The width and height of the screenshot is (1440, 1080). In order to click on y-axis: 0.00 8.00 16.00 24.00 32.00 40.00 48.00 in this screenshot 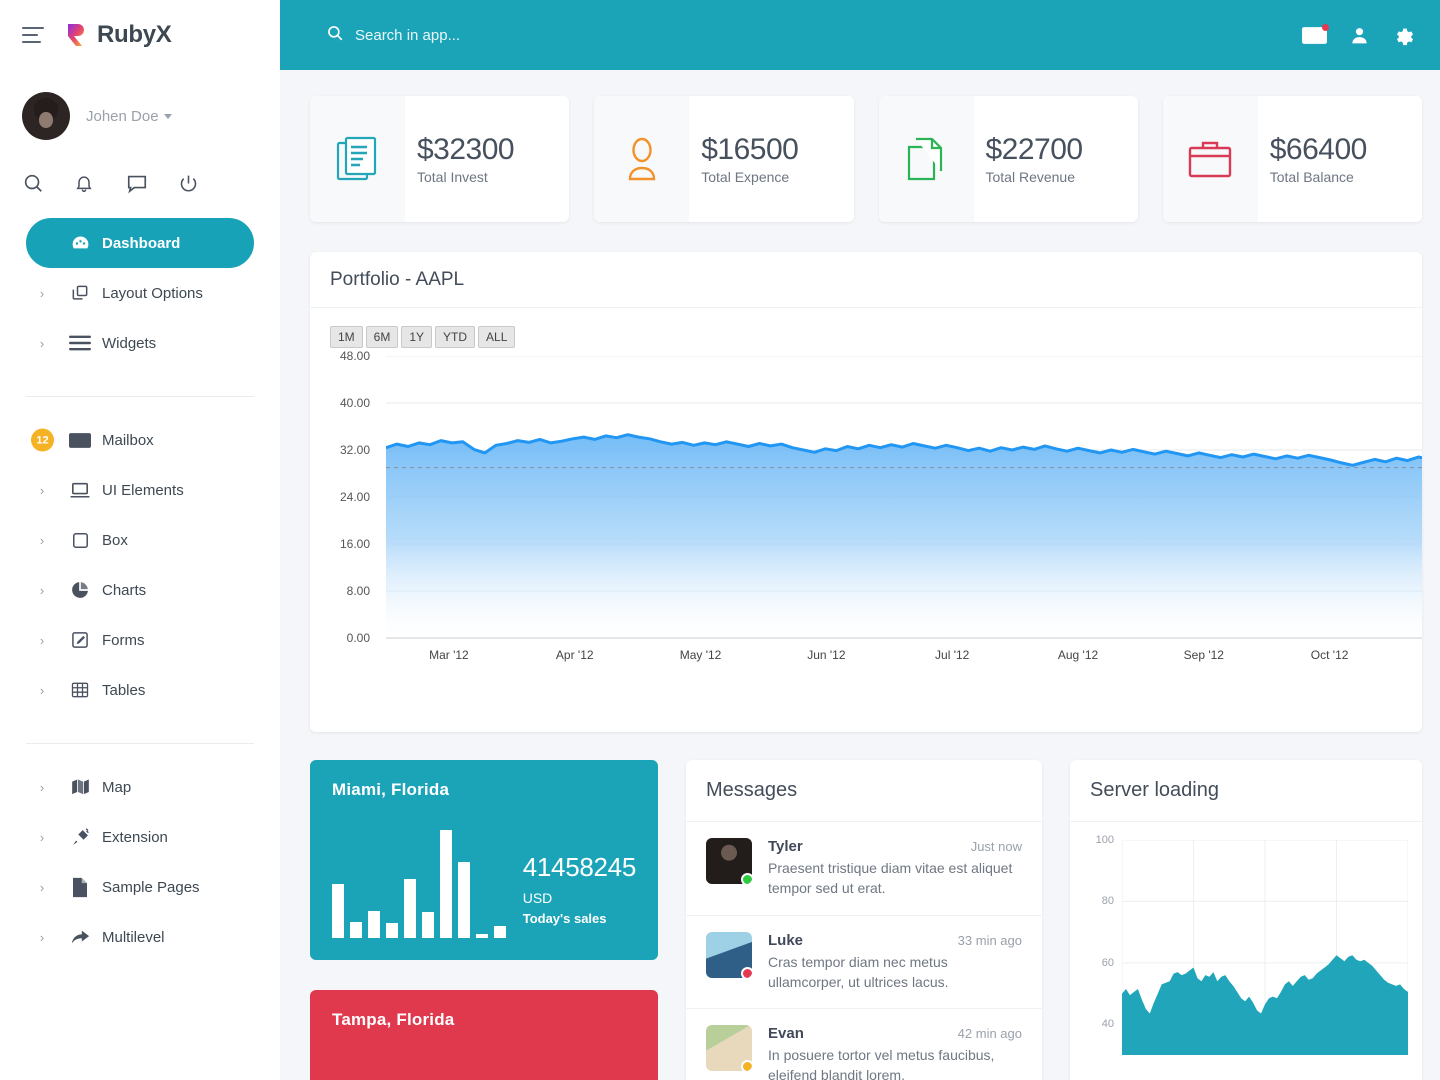, I will do `click(340, 497)`.